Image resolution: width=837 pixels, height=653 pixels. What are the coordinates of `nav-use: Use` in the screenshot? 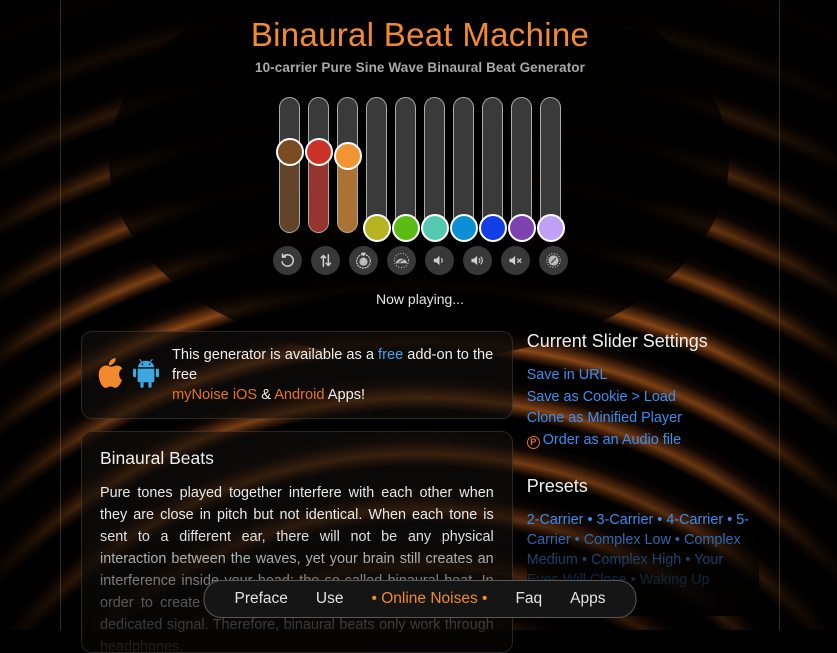 It's located at (330, 599).